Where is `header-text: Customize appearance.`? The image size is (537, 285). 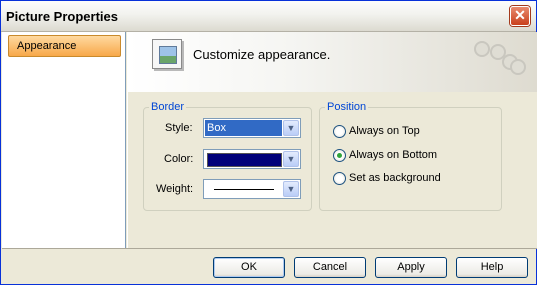
header-text: Customize appearance. is located at coordinates (262, 54).